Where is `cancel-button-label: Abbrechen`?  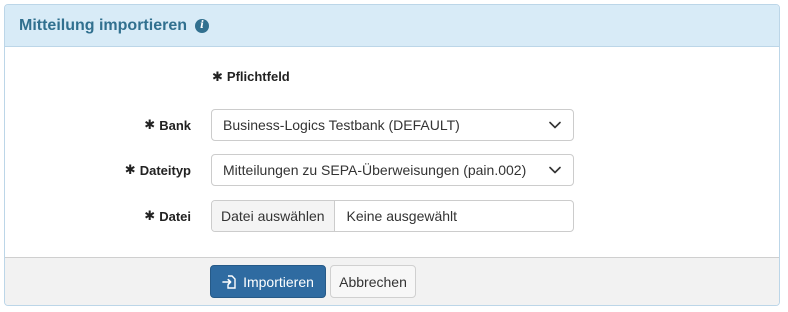
cancel-button-label: Abbrechen is located at coordinates (373, 281).